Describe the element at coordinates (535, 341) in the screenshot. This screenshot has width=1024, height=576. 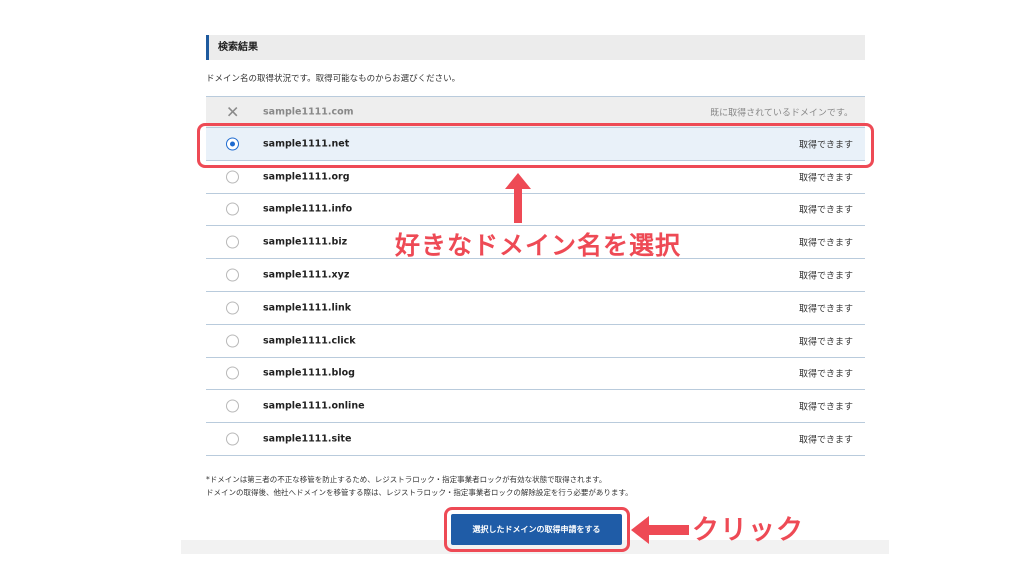
I see `domain-row: sample1111.click 取得できます` at that location.